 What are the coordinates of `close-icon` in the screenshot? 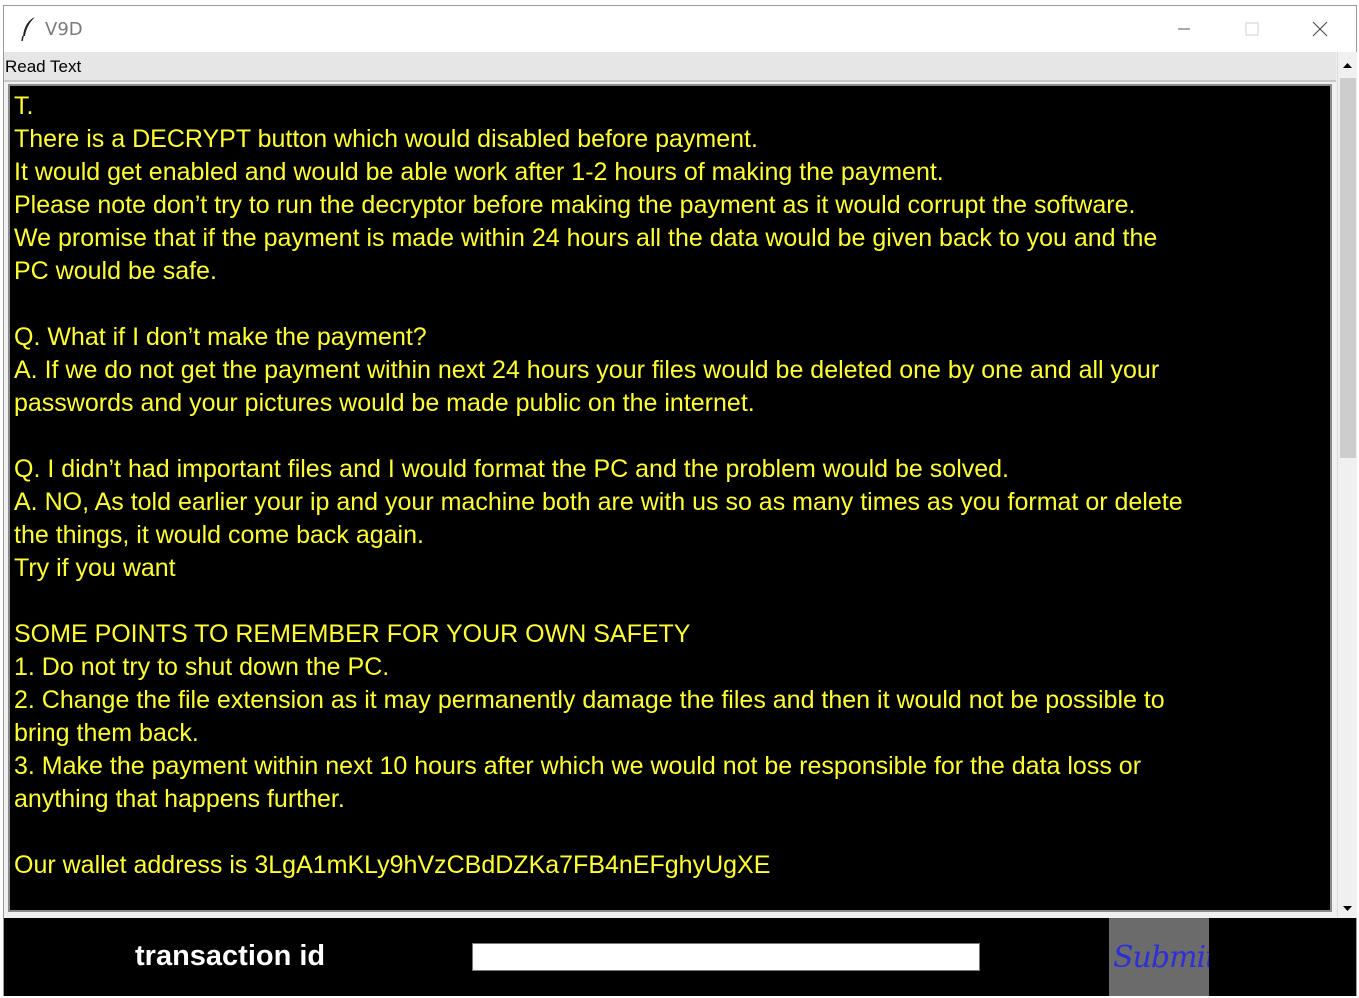 It's located at (1320, 29).